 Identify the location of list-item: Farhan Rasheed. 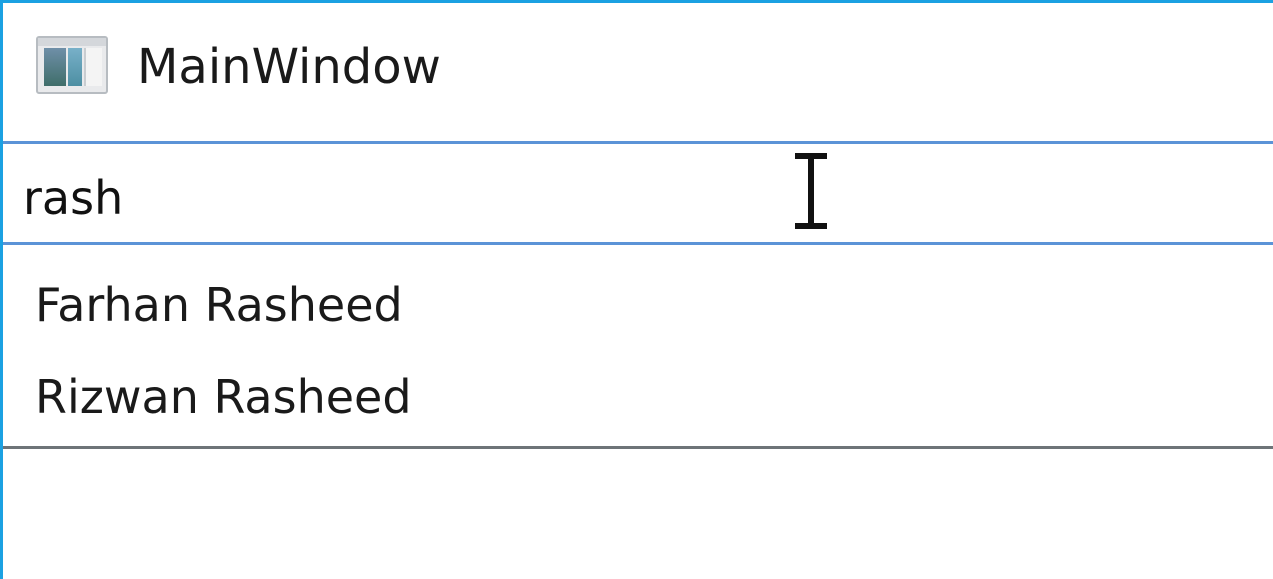
(219, 305).